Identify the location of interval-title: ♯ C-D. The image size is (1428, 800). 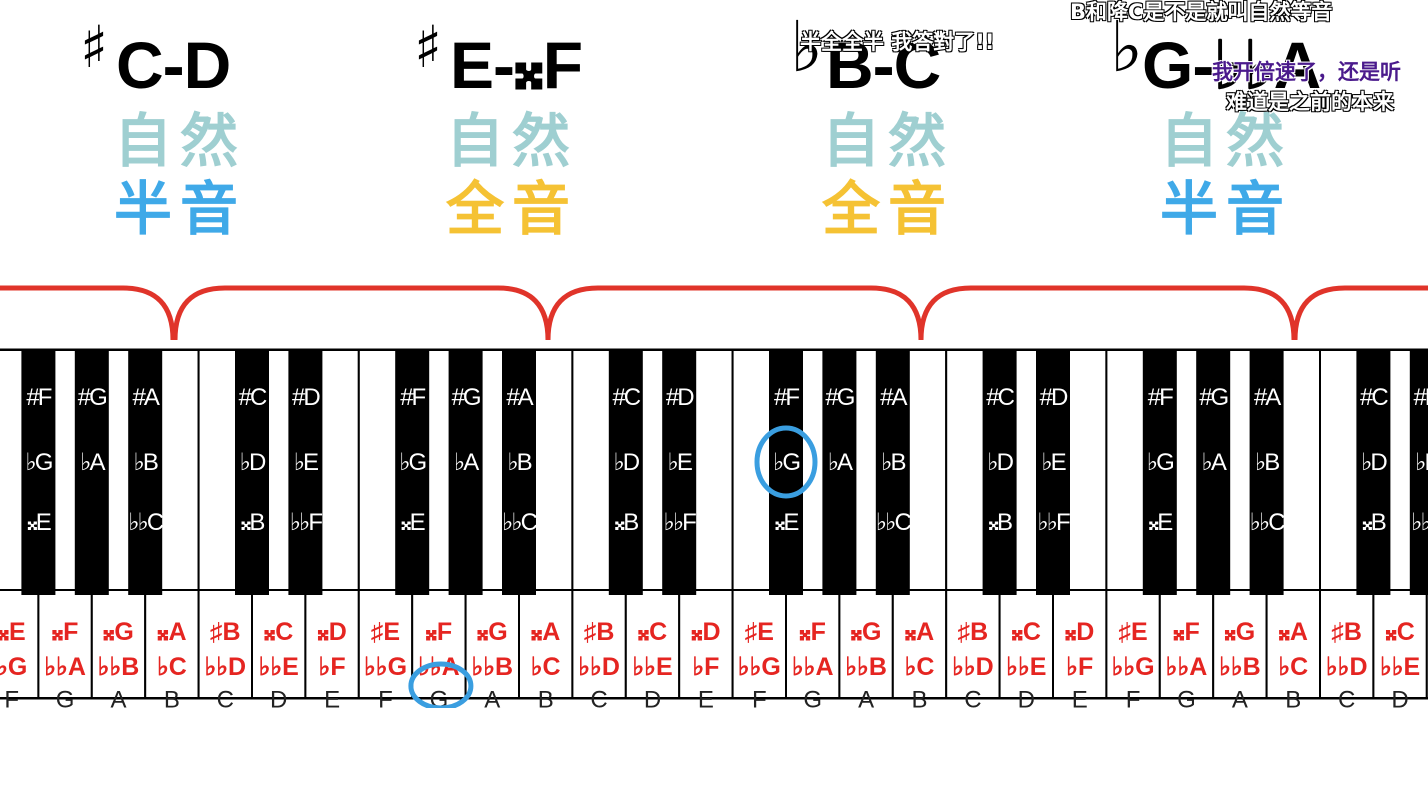
(180, 58).